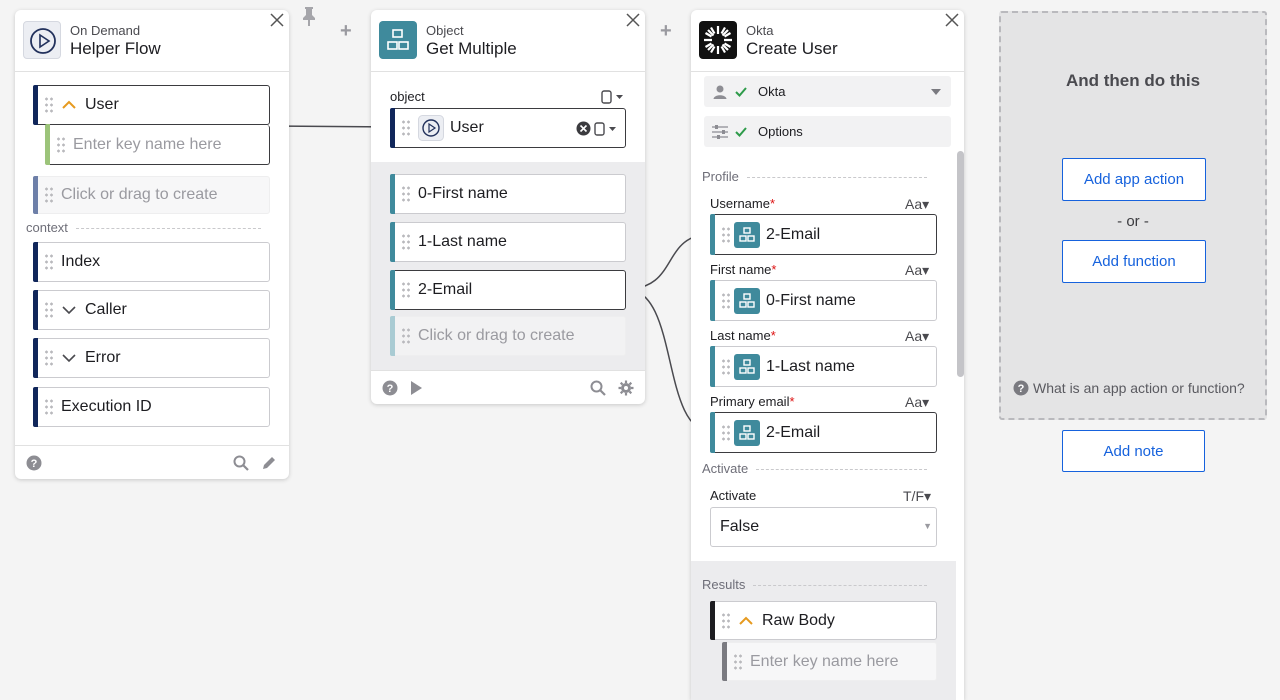  What do you see at coordinates (760, 30) in the screenshot?
I see `card-subtitle: Okta` at bounding box center [760, 30].